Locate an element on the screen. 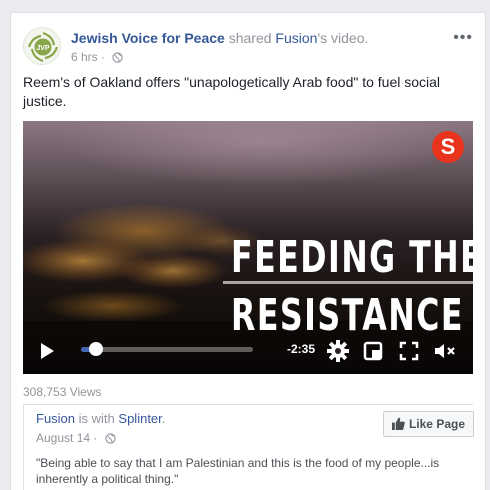 This screenshot has height=490, width=490. shared-suffix: 's video. is located at coordinates (343, 38).